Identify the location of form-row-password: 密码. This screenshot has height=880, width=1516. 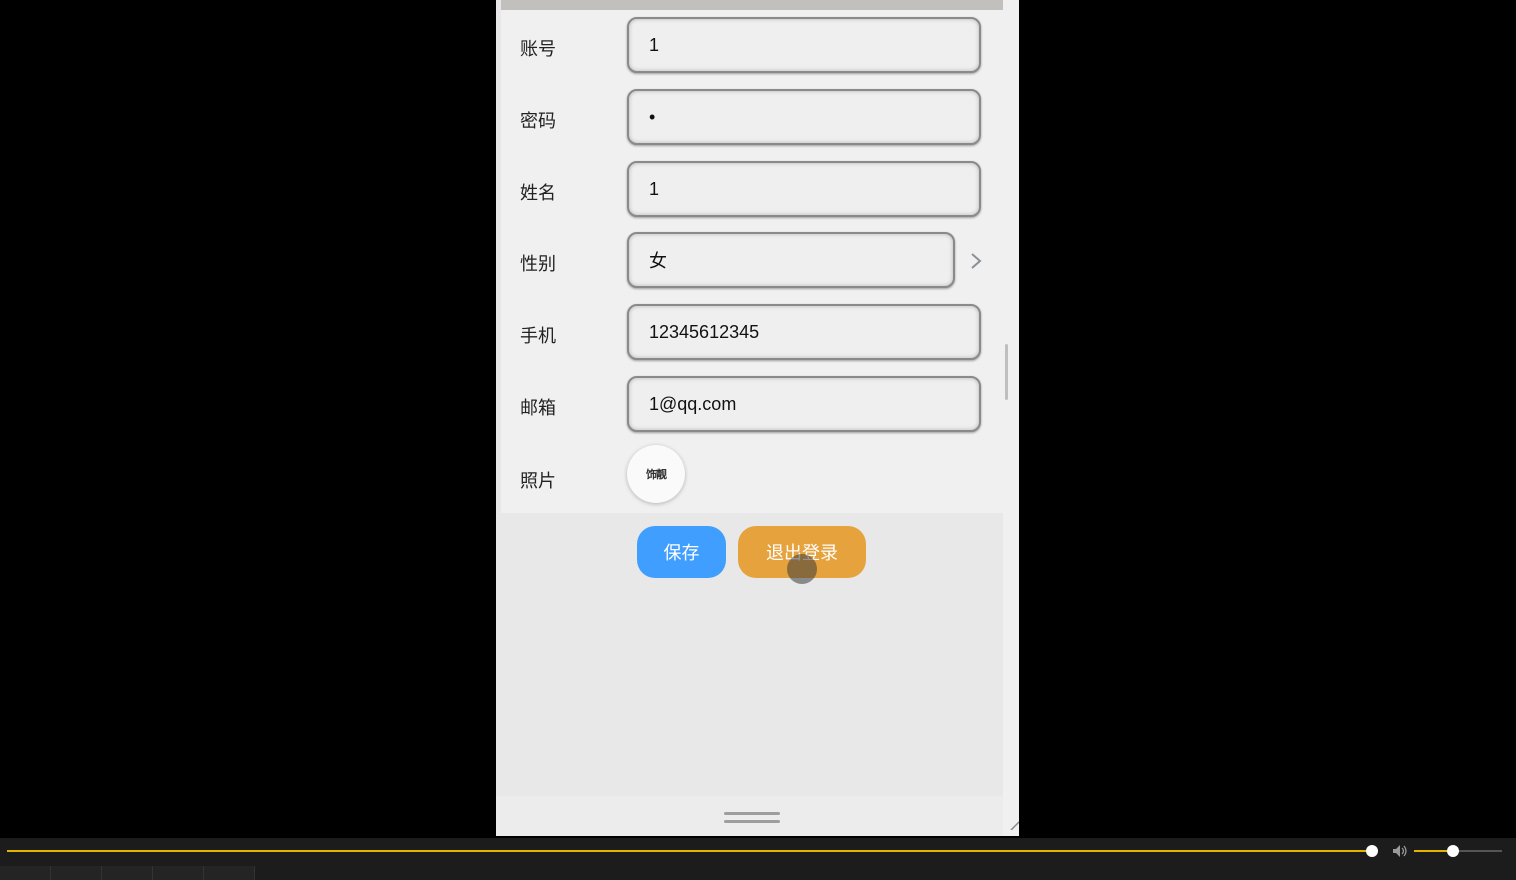
(752, 119).